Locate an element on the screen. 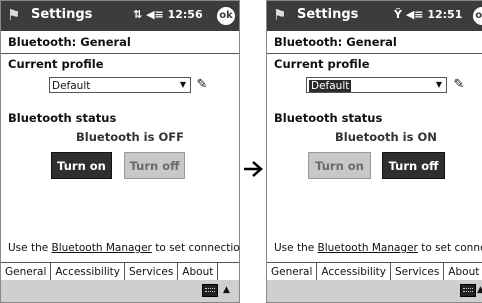  title-bar: ⚑ Settings Ÿ ◀≡ 12:51 ok is located at coordinates (374, 16).